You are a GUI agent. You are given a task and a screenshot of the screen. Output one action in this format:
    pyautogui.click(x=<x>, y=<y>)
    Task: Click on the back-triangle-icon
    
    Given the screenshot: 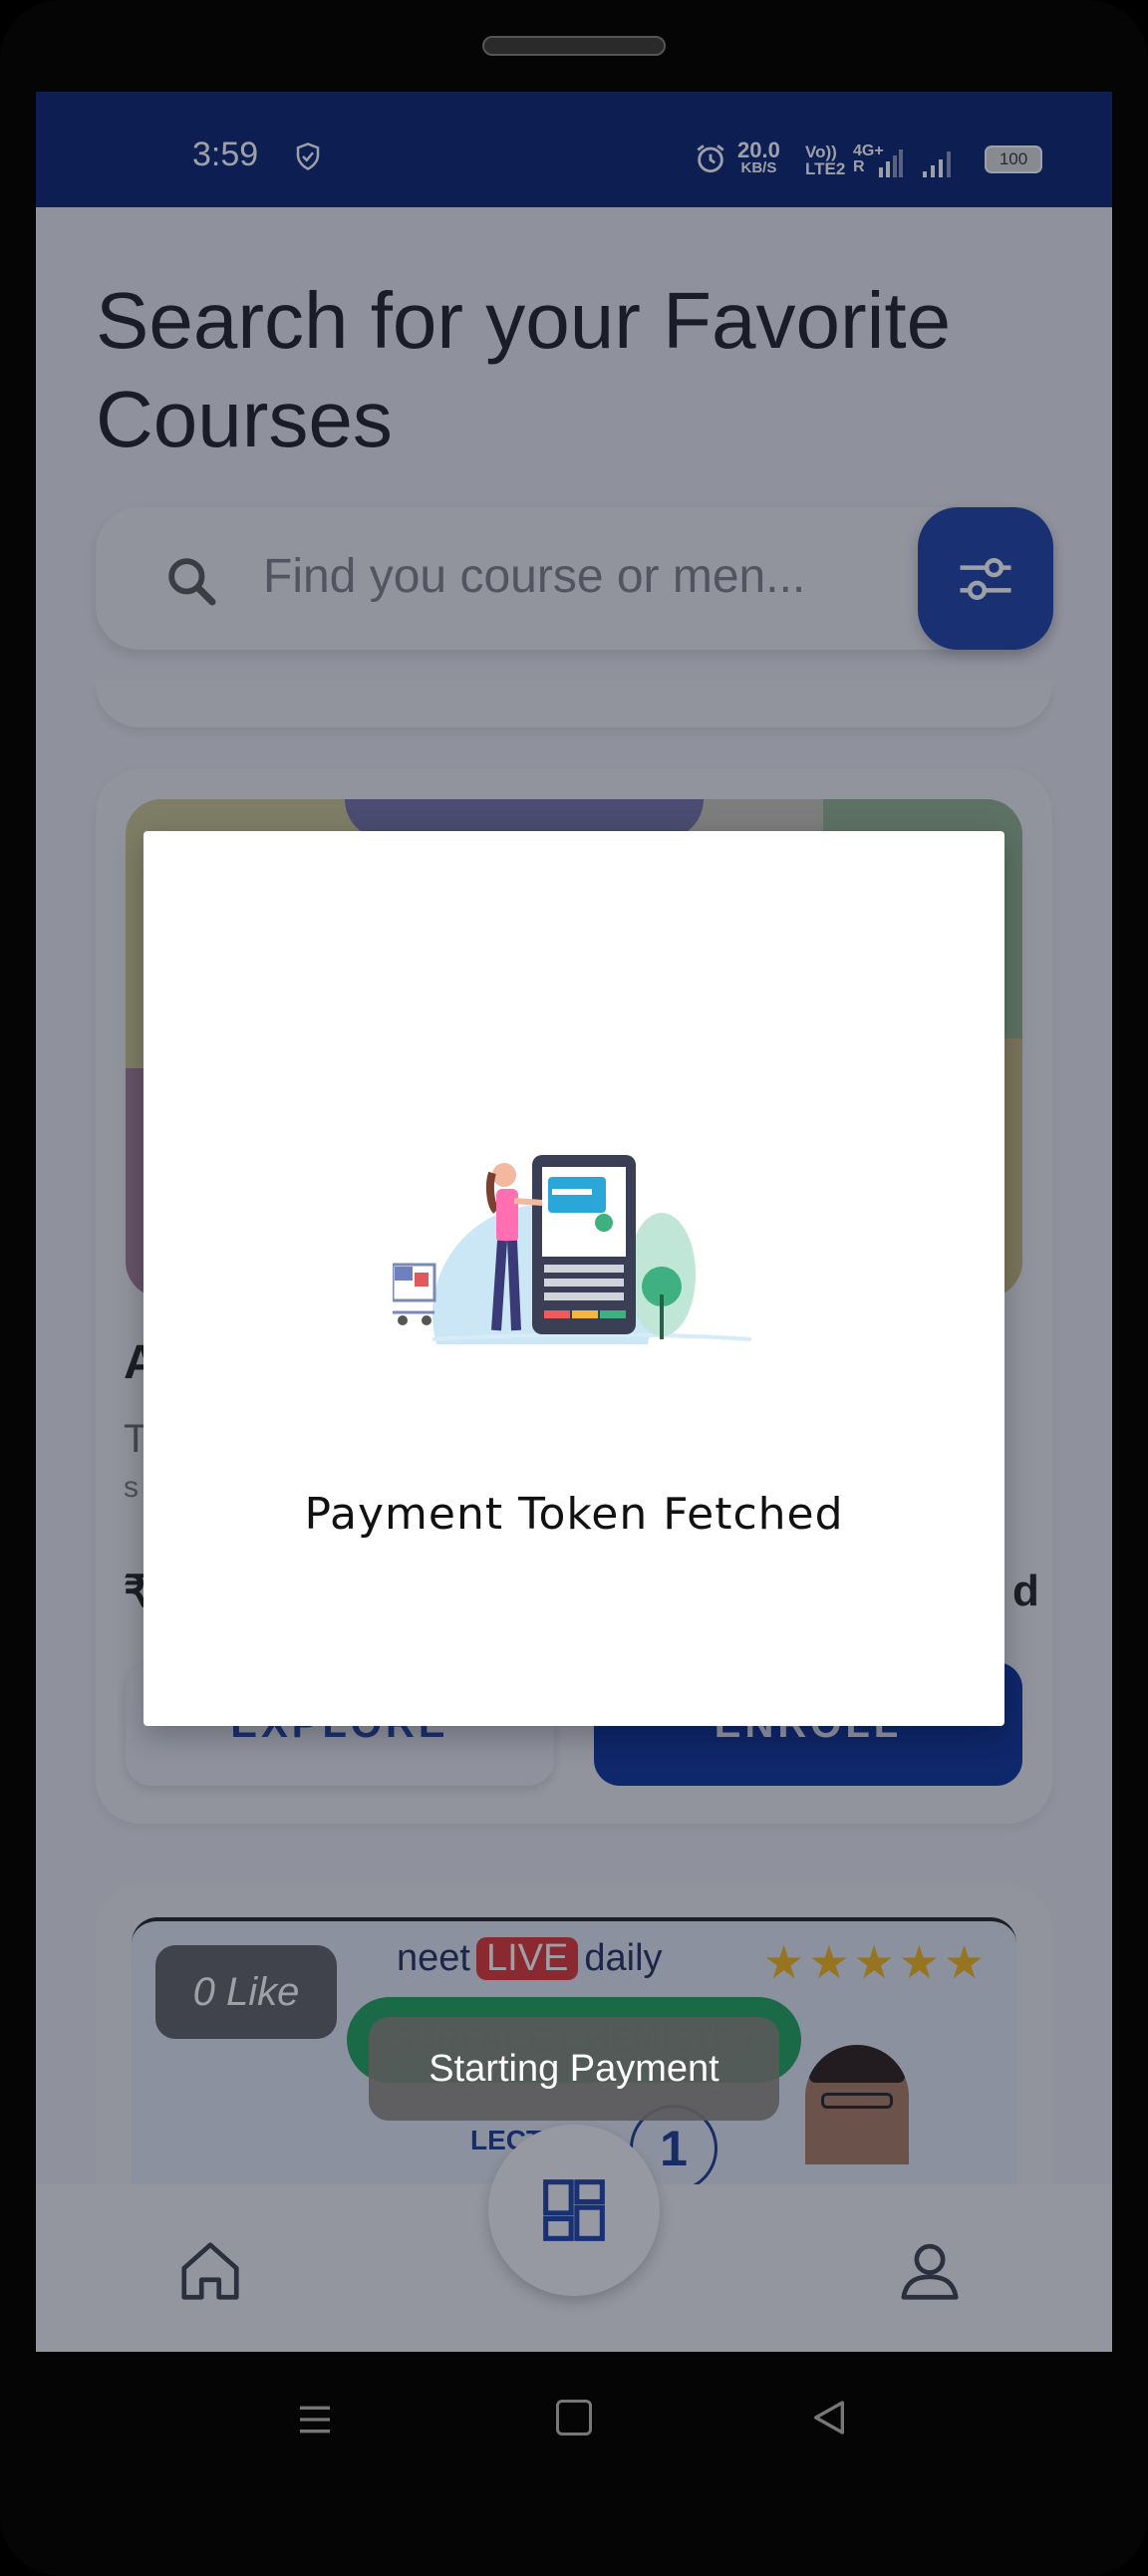 What is the action you would take?
    pyautogui.click(x=829, y=2417)
    